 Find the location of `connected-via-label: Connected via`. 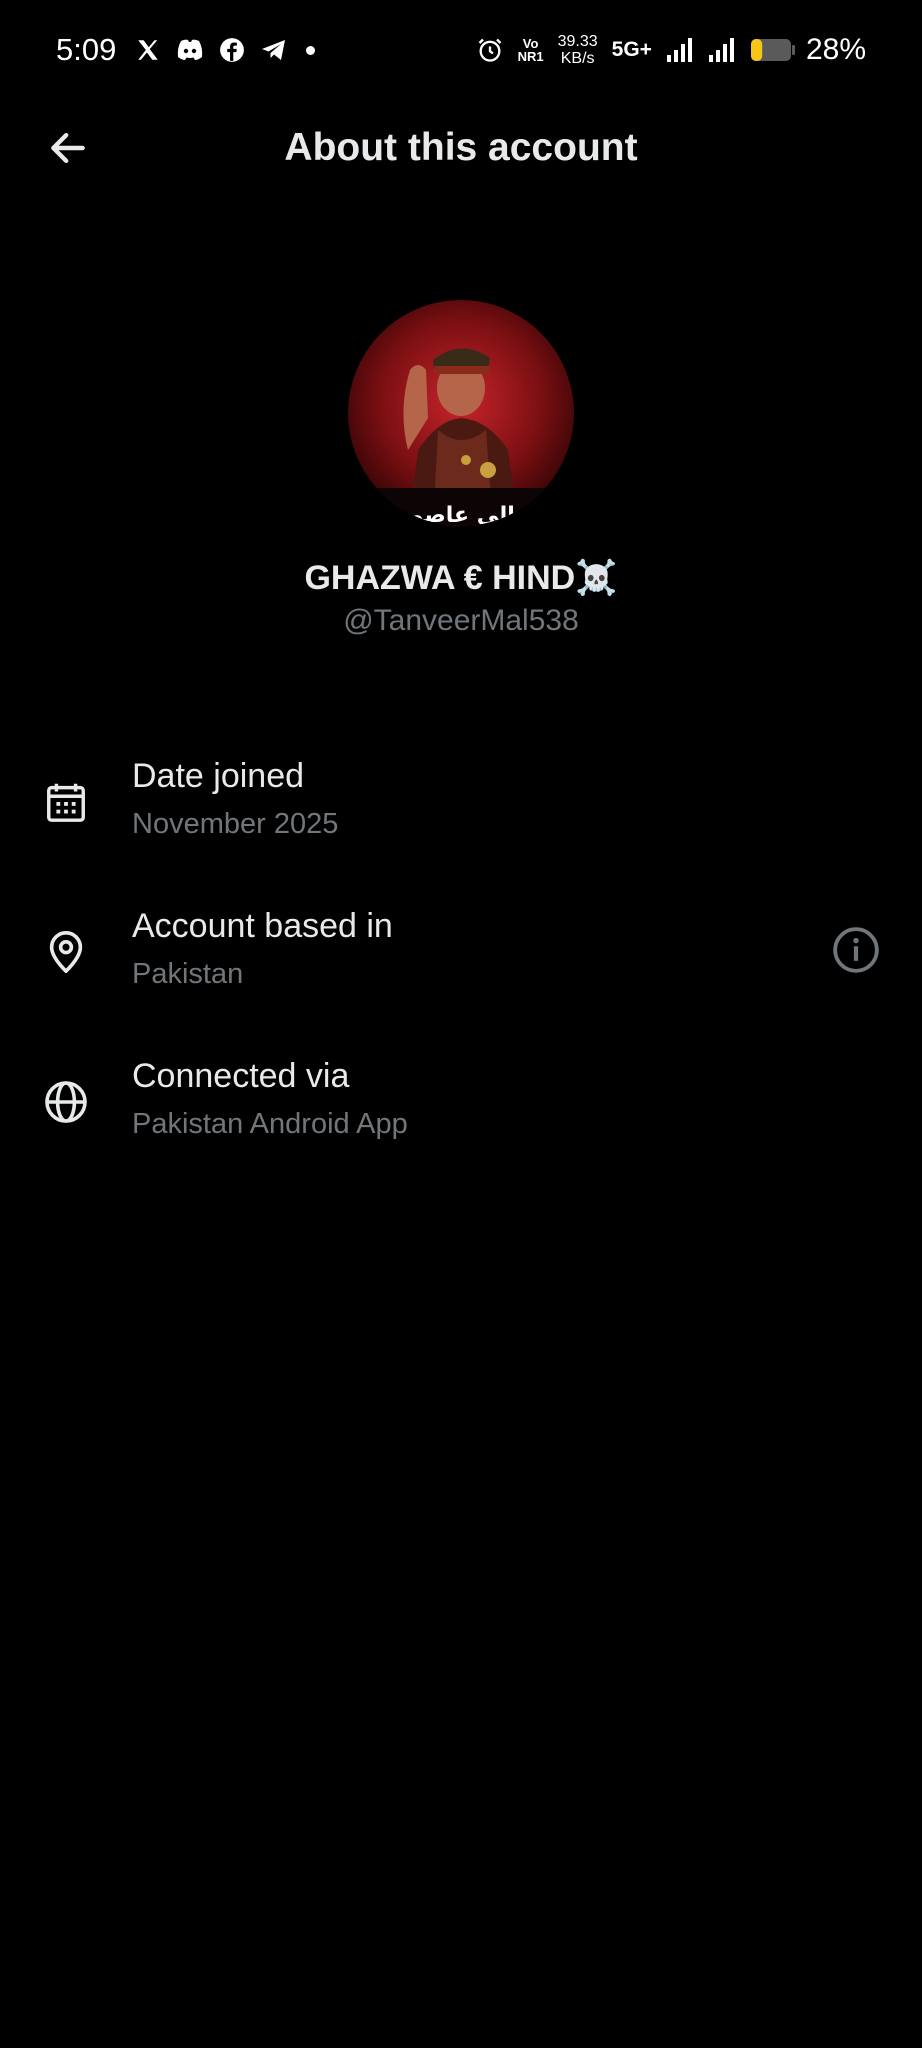

connected-via-label: Connected via is located at coordinates (241, 1076).